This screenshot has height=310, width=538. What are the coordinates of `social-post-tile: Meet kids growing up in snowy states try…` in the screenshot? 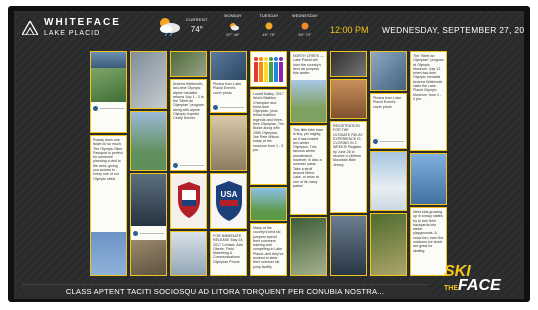 It's located at (428, 241).